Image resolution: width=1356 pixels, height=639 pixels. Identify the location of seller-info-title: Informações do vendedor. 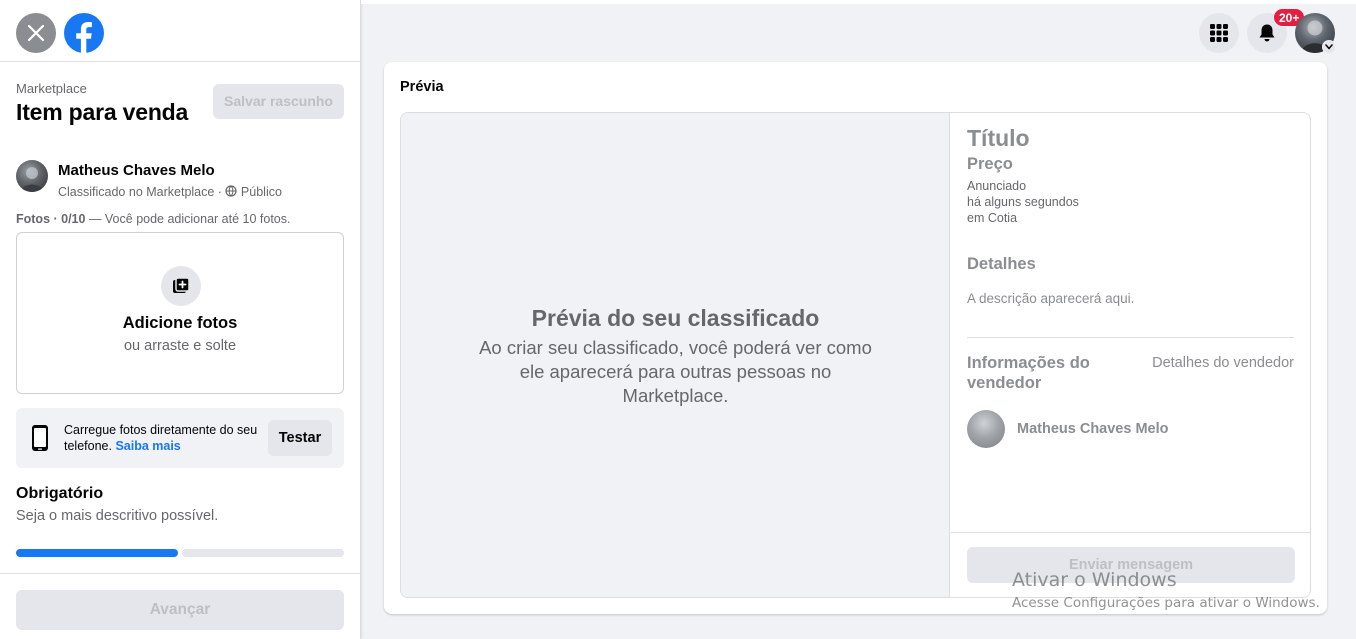
(1028, 373).